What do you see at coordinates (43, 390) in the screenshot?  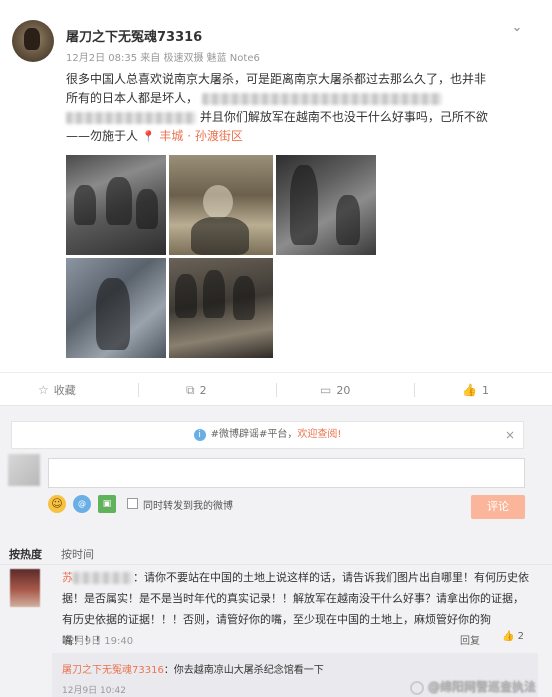 I see `star-icon: ☆` at bounding box center [43, 390].